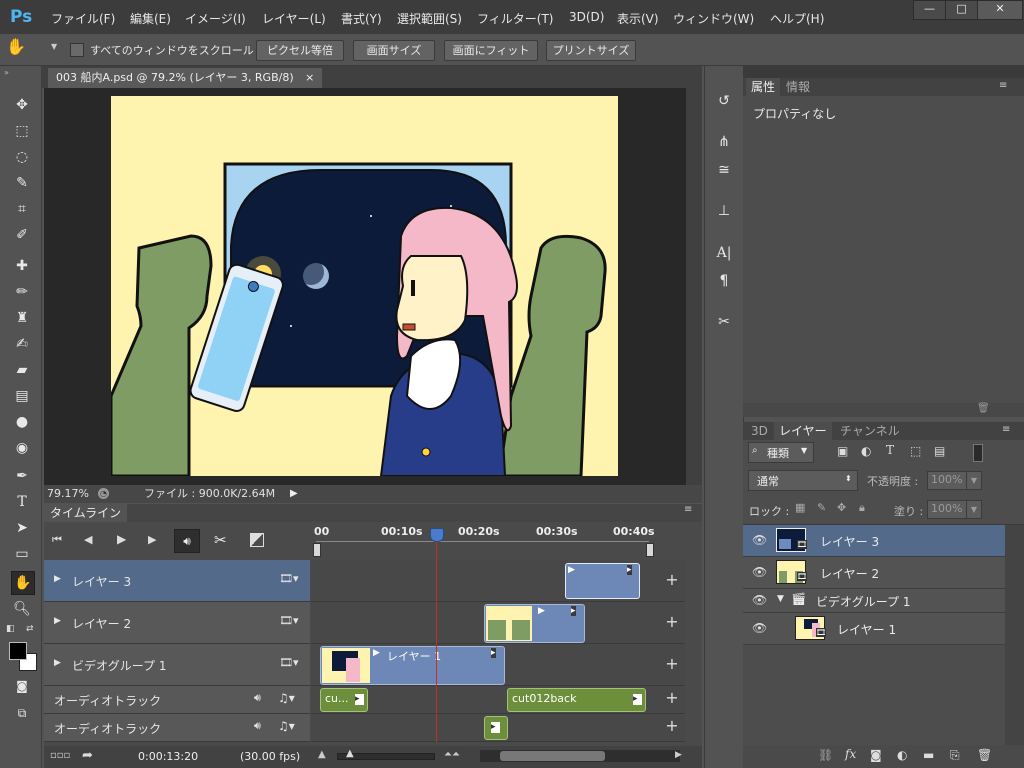  What do you see at coordinates (955, 755) in the screenshot?
I see `new-layer-icon: ⎘` at bounding box center [955, 755].